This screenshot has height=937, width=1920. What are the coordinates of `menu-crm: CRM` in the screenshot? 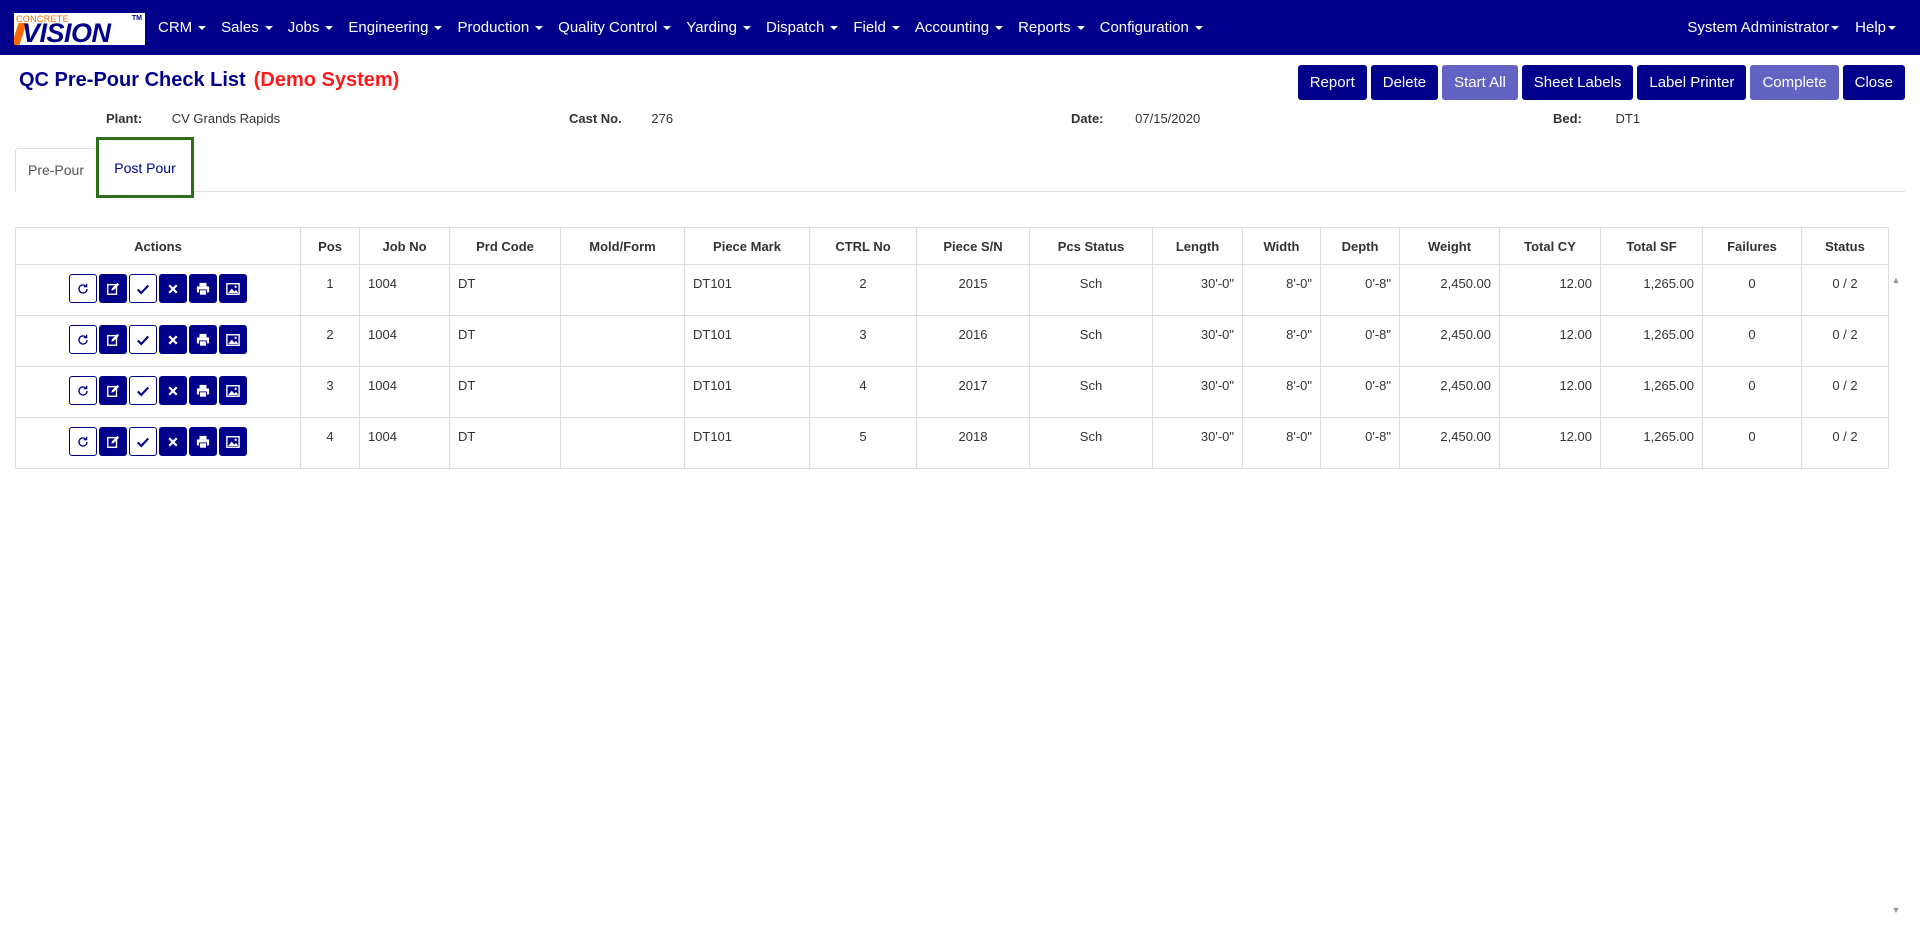 It's located at (182, 27).